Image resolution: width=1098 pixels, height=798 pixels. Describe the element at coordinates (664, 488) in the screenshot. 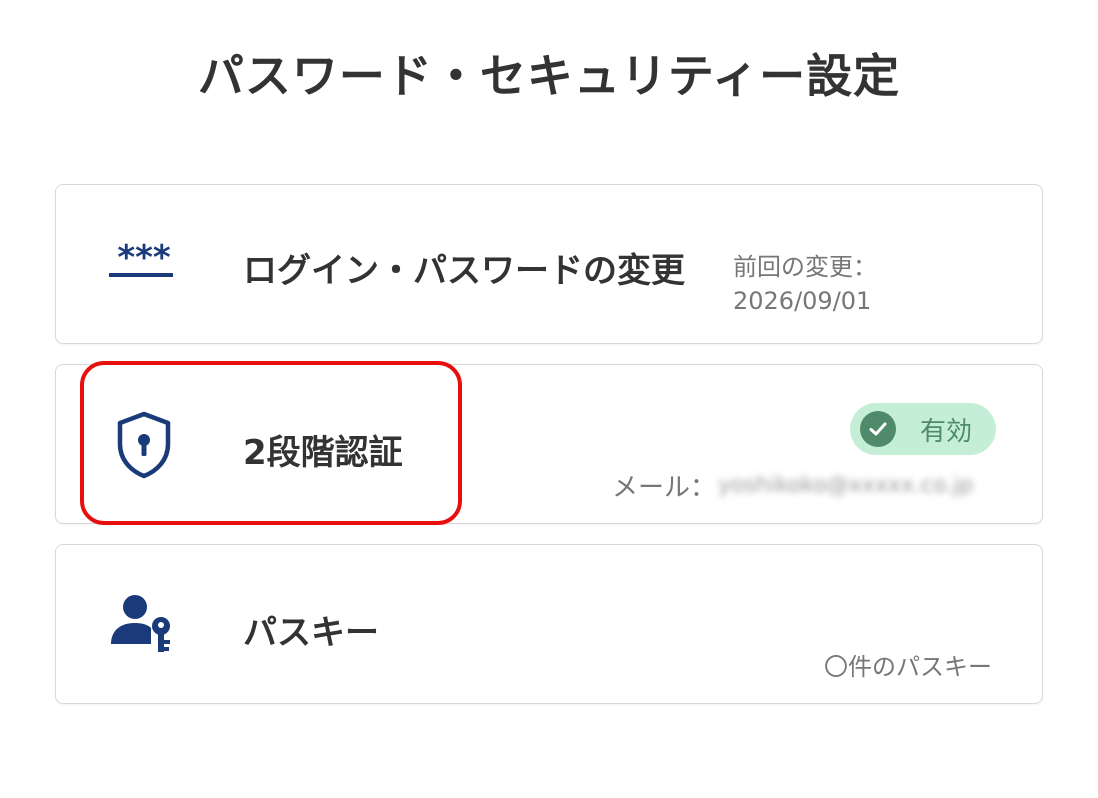

I see `email-label: メール：` at that location.